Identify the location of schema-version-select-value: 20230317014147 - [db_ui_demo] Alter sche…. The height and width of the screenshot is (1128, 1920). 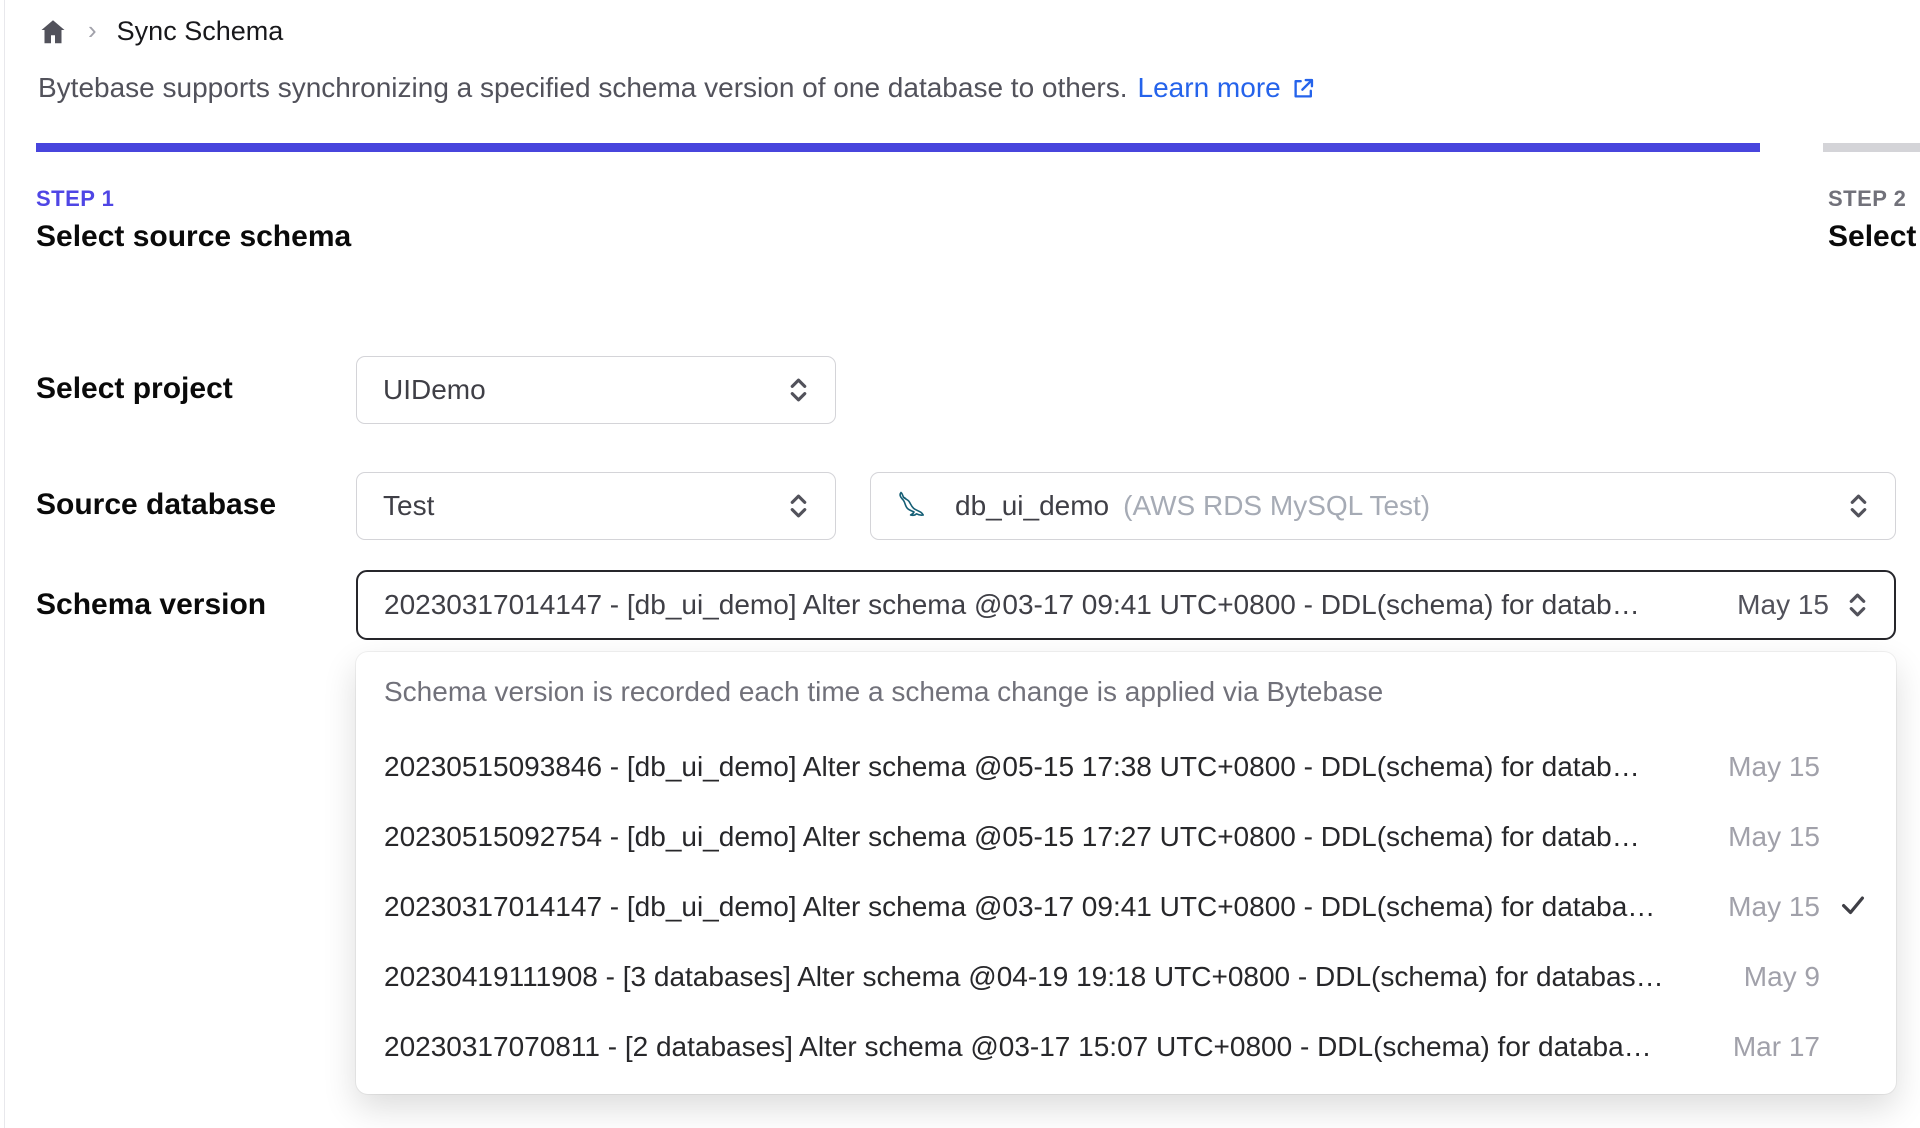
(1012, 604).